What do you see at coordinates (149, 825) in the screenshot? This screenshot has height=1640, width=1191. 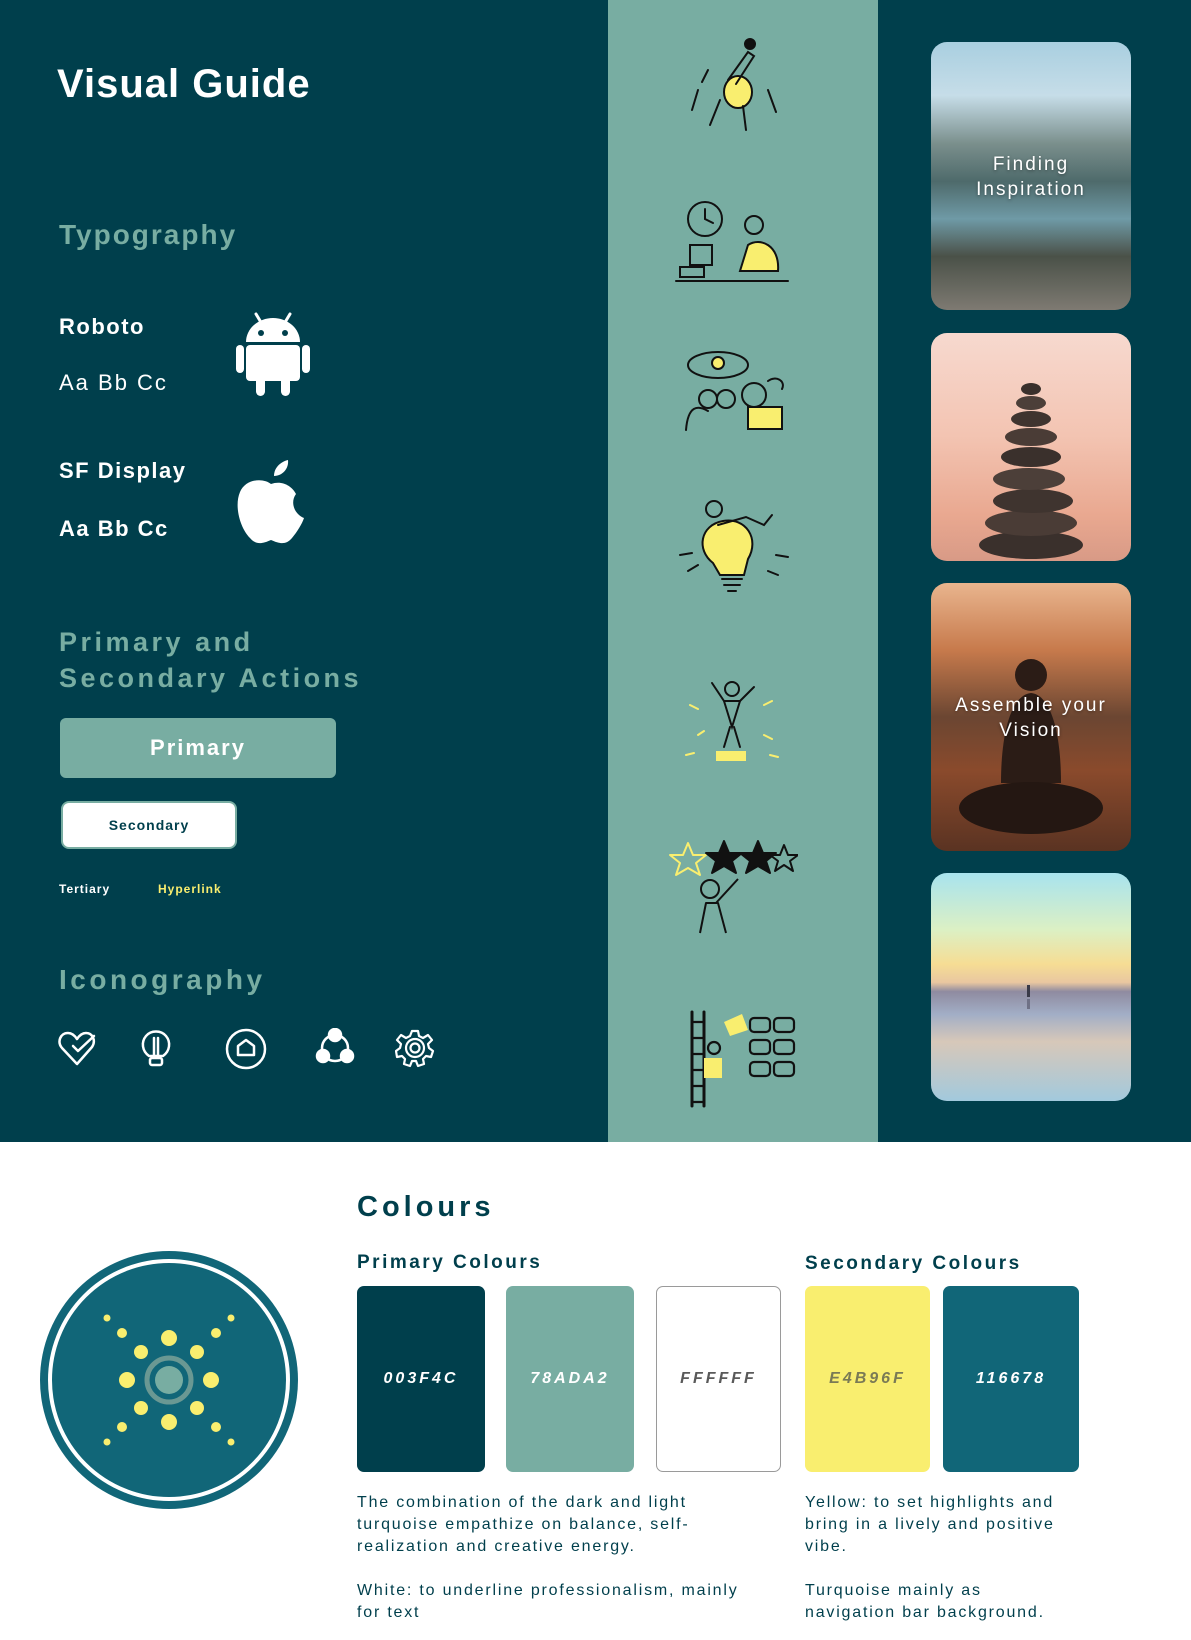 I see `secondary-button: Secondary` at bounding box center [149, 825].